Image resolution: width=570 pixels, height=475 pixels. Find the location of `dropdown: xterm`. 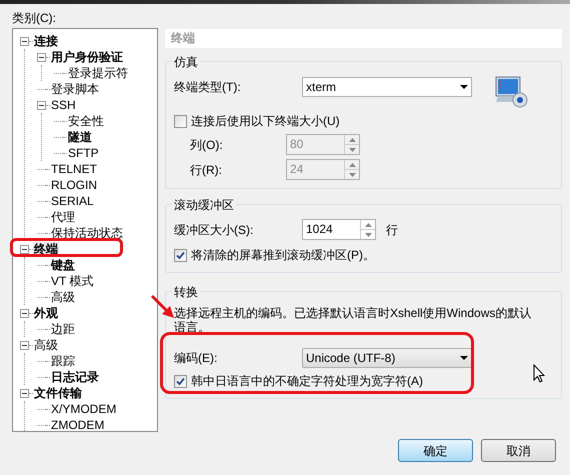

dropdown: xterm is located at coordinates (387, 87).